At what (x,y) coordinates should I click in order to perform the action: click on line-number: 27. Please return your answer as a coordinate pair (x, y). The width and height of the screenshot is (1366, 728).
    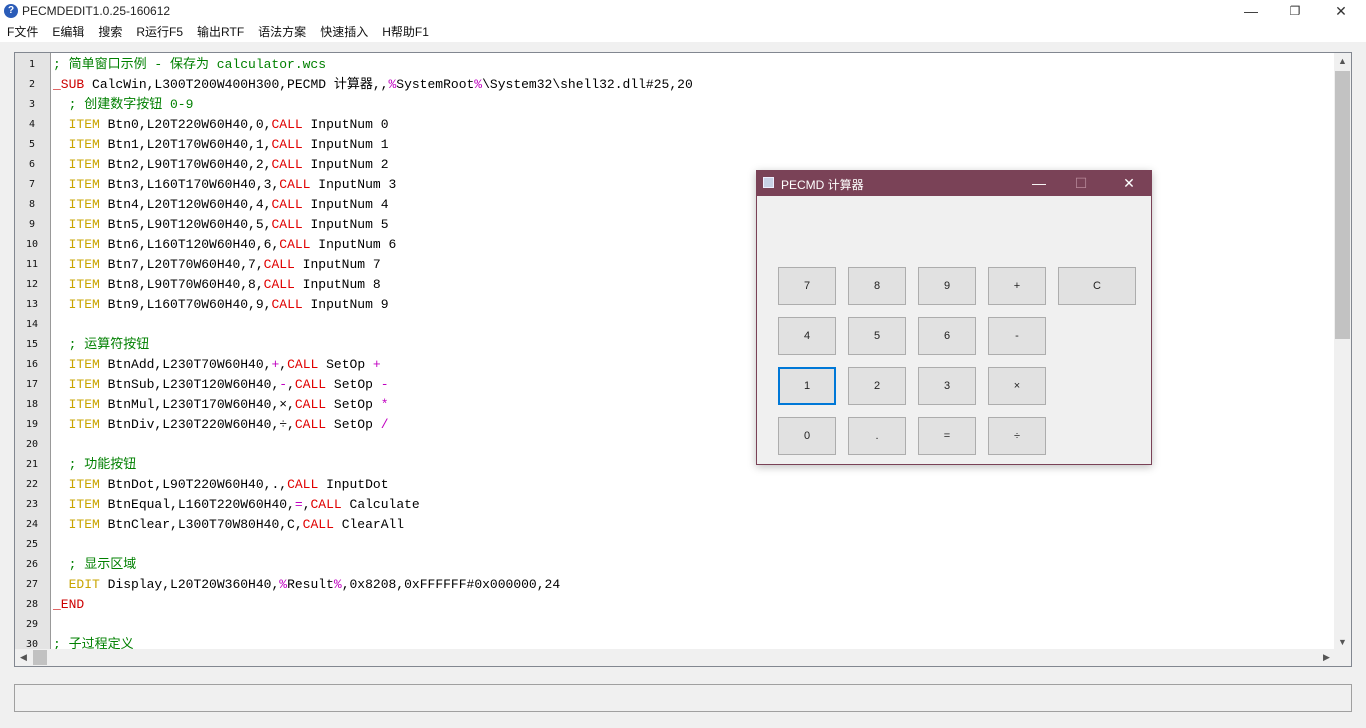
    Looking at the image, I should click on (32, 584).